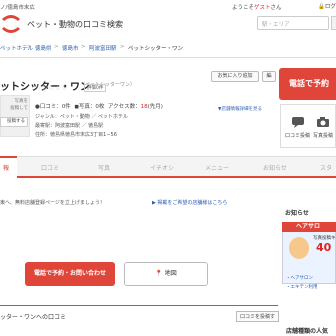 This screenshot has height=336, width=336. What do you see at coordinates (11, 24) in the screenshot?
I see `site-logo` at bounding box center [11, 24].